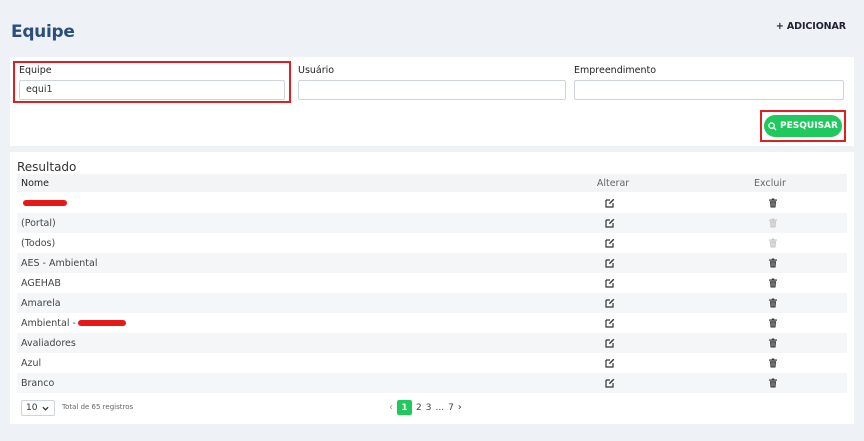  I want to click on prev-page-icon: ‹, so click(391, 407).